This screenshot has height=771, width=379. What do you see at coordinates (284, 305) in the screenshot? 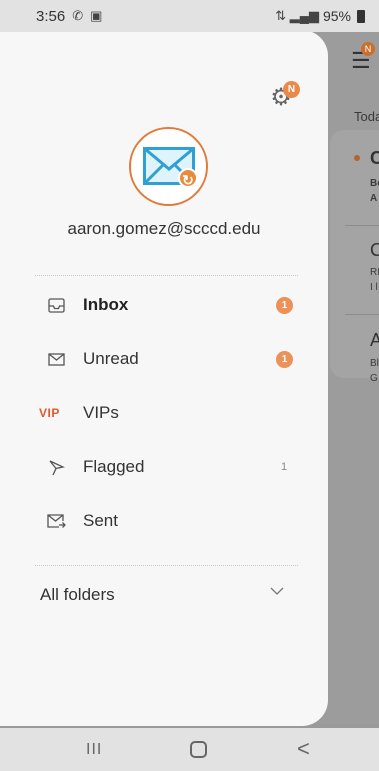
I see `inbox-unread-badge: 1` at bounding box center [284, 305].